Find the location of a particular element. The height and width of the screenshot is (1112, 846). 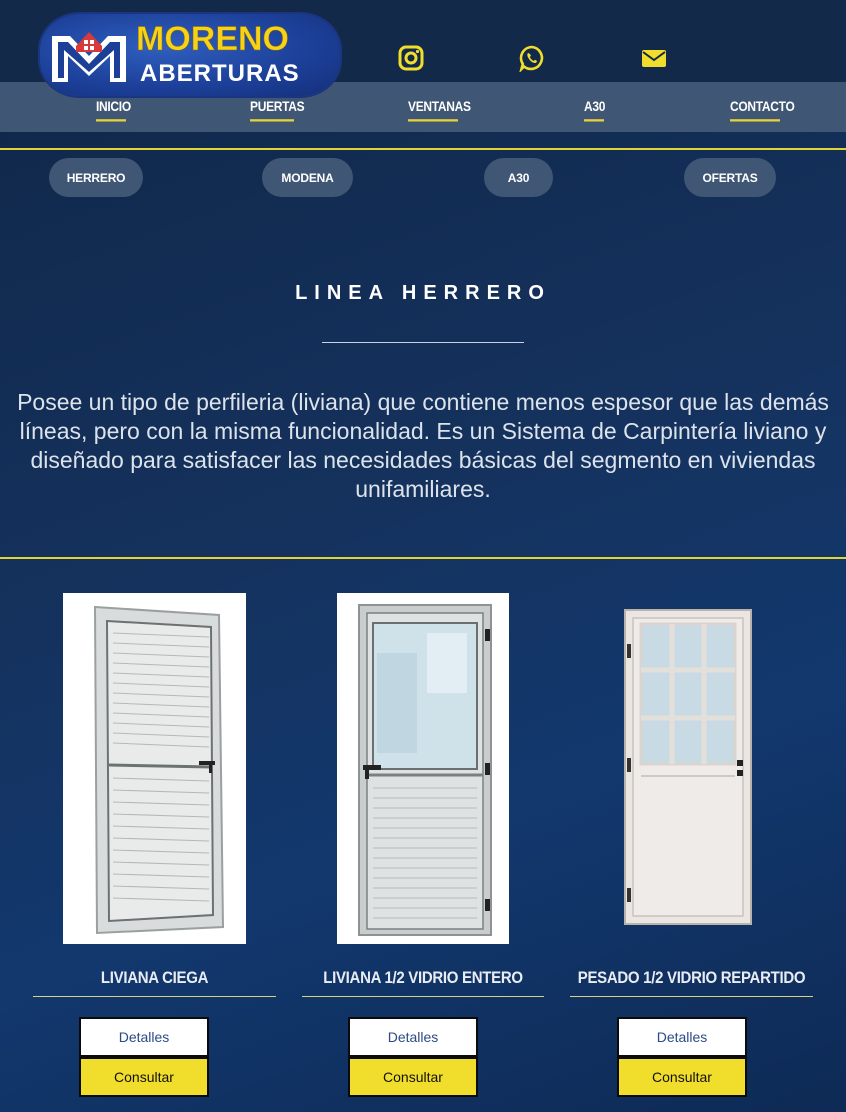

yellow-divider-top is located at coordinates (423, 149).